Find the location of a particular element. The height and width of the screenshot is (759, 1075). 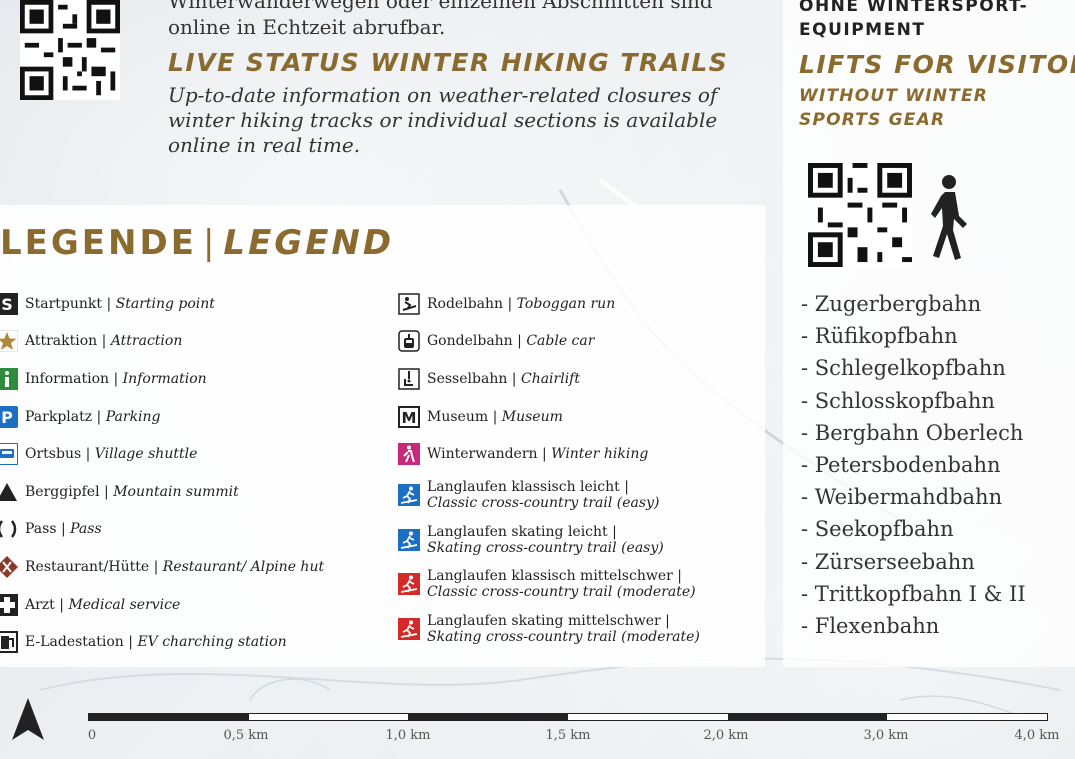

pass-icon is located at coordinates (9, 529).